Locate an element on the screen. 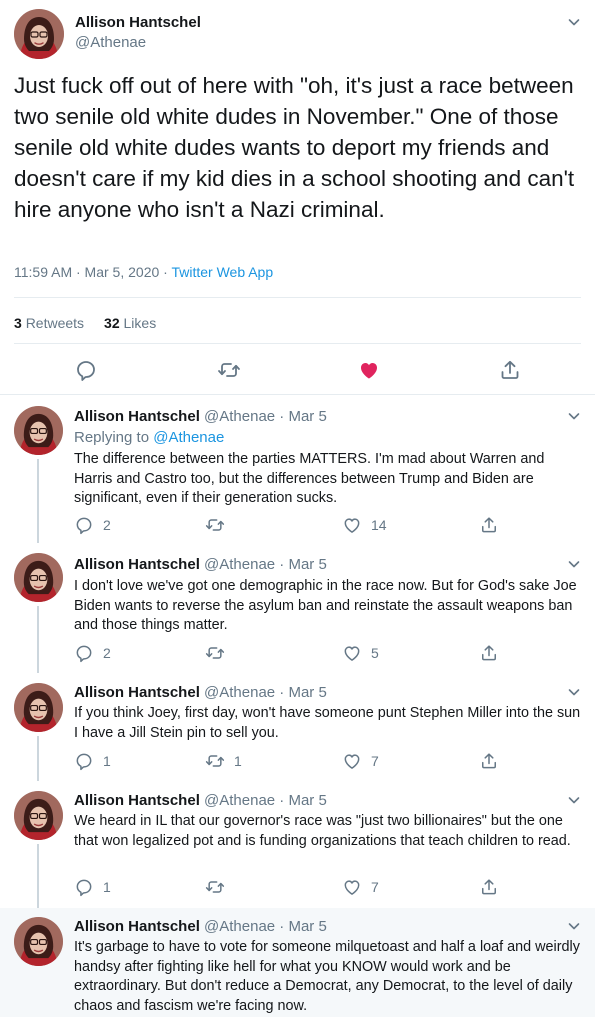 The width and height of the screenshot is (595, 1017). like-button: 5 is located at coordinates (360, 653).